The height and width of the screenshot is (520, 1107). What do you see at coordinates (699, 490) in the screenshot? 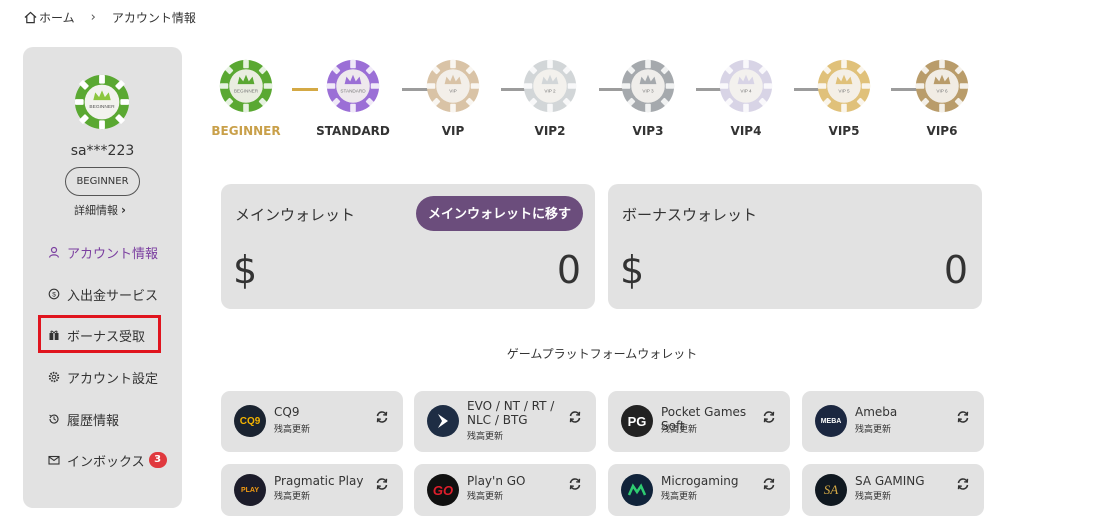
I see `platform-wallet-card: Microgaming 残高更新` at bounding box center [699, 490].